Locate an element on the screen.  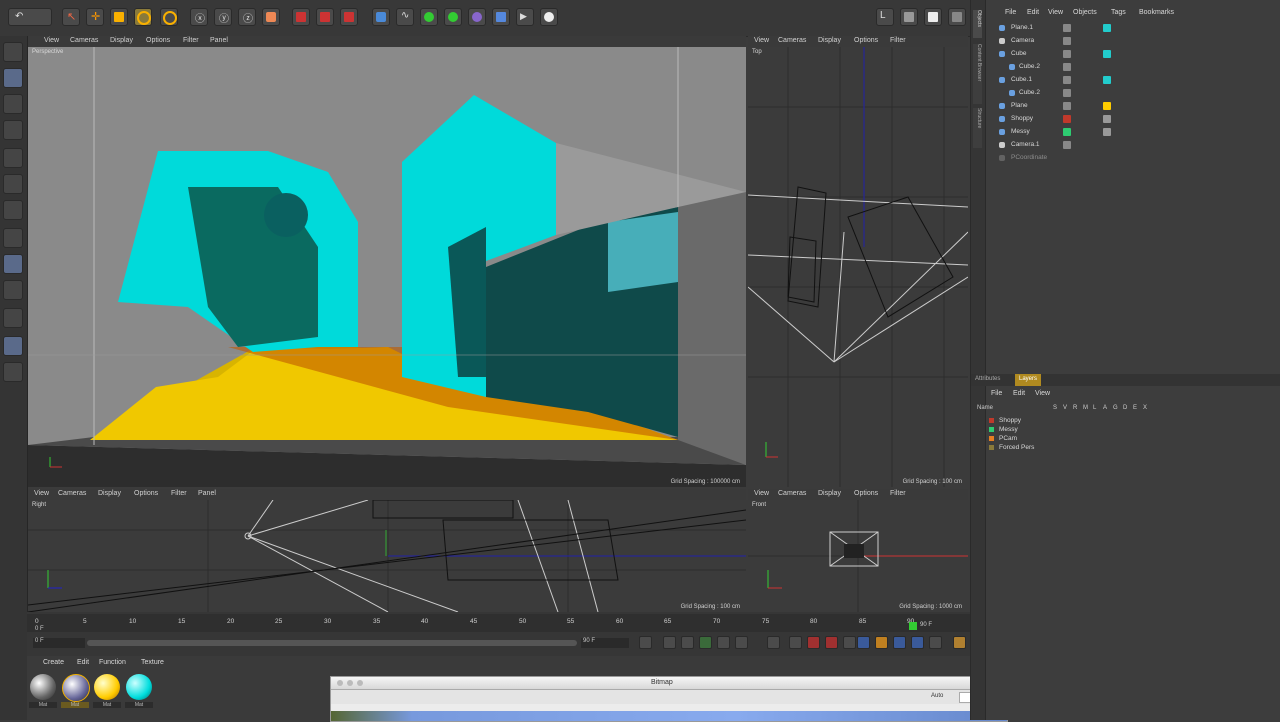
menu-create: Create is located at coordinates (53, 662).